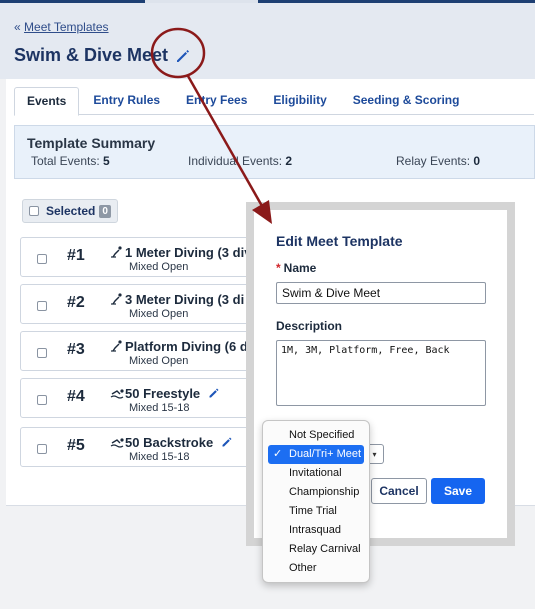 The image size is (535, 609). Describe the element at coordinates (309, 326) in the screenshot. I see `description-label: Description` at that location.